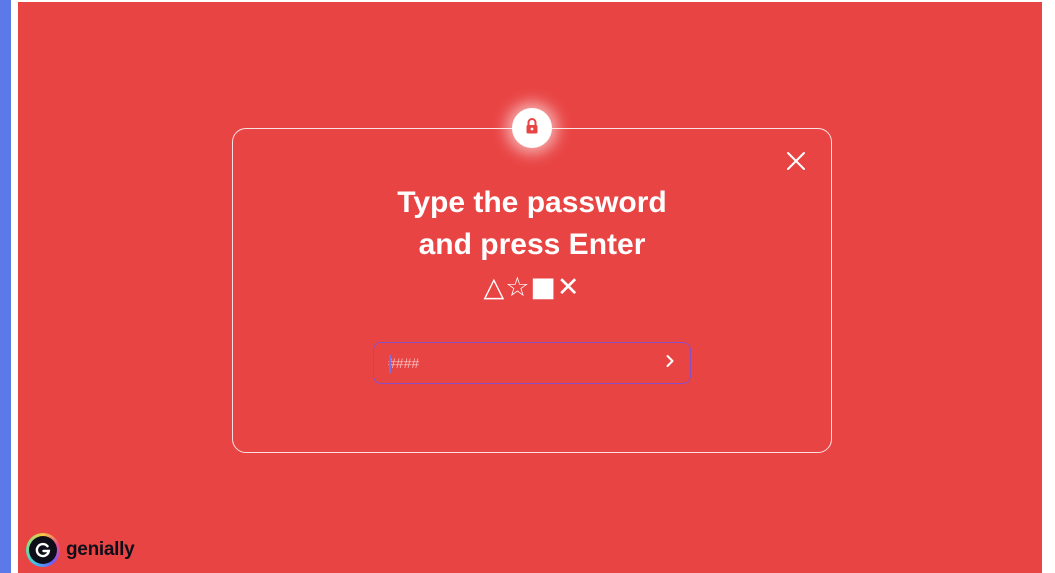  I want to click on close-icon, so click(796, 163).